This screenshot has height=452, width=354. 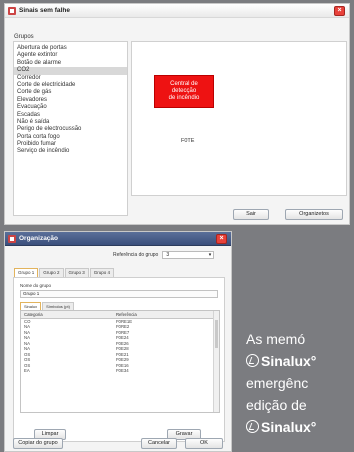 I want to click on cancel-button: Cancelar, so click(x=159, y=443).